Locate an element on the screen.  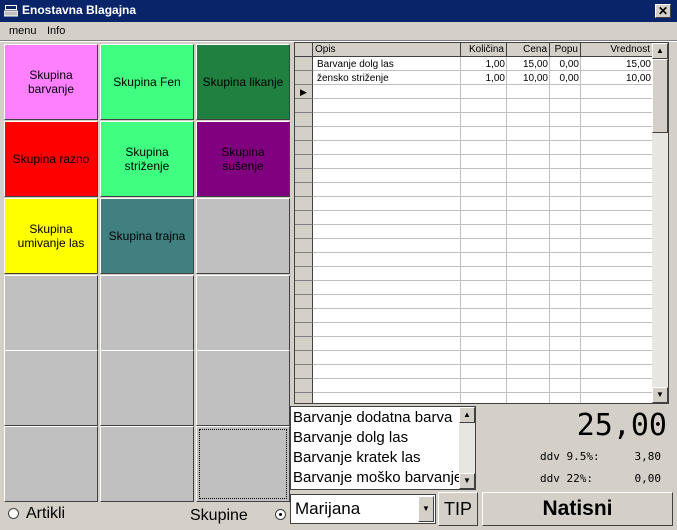
menu-item-menu: menu is located at coordinates (23, 31).